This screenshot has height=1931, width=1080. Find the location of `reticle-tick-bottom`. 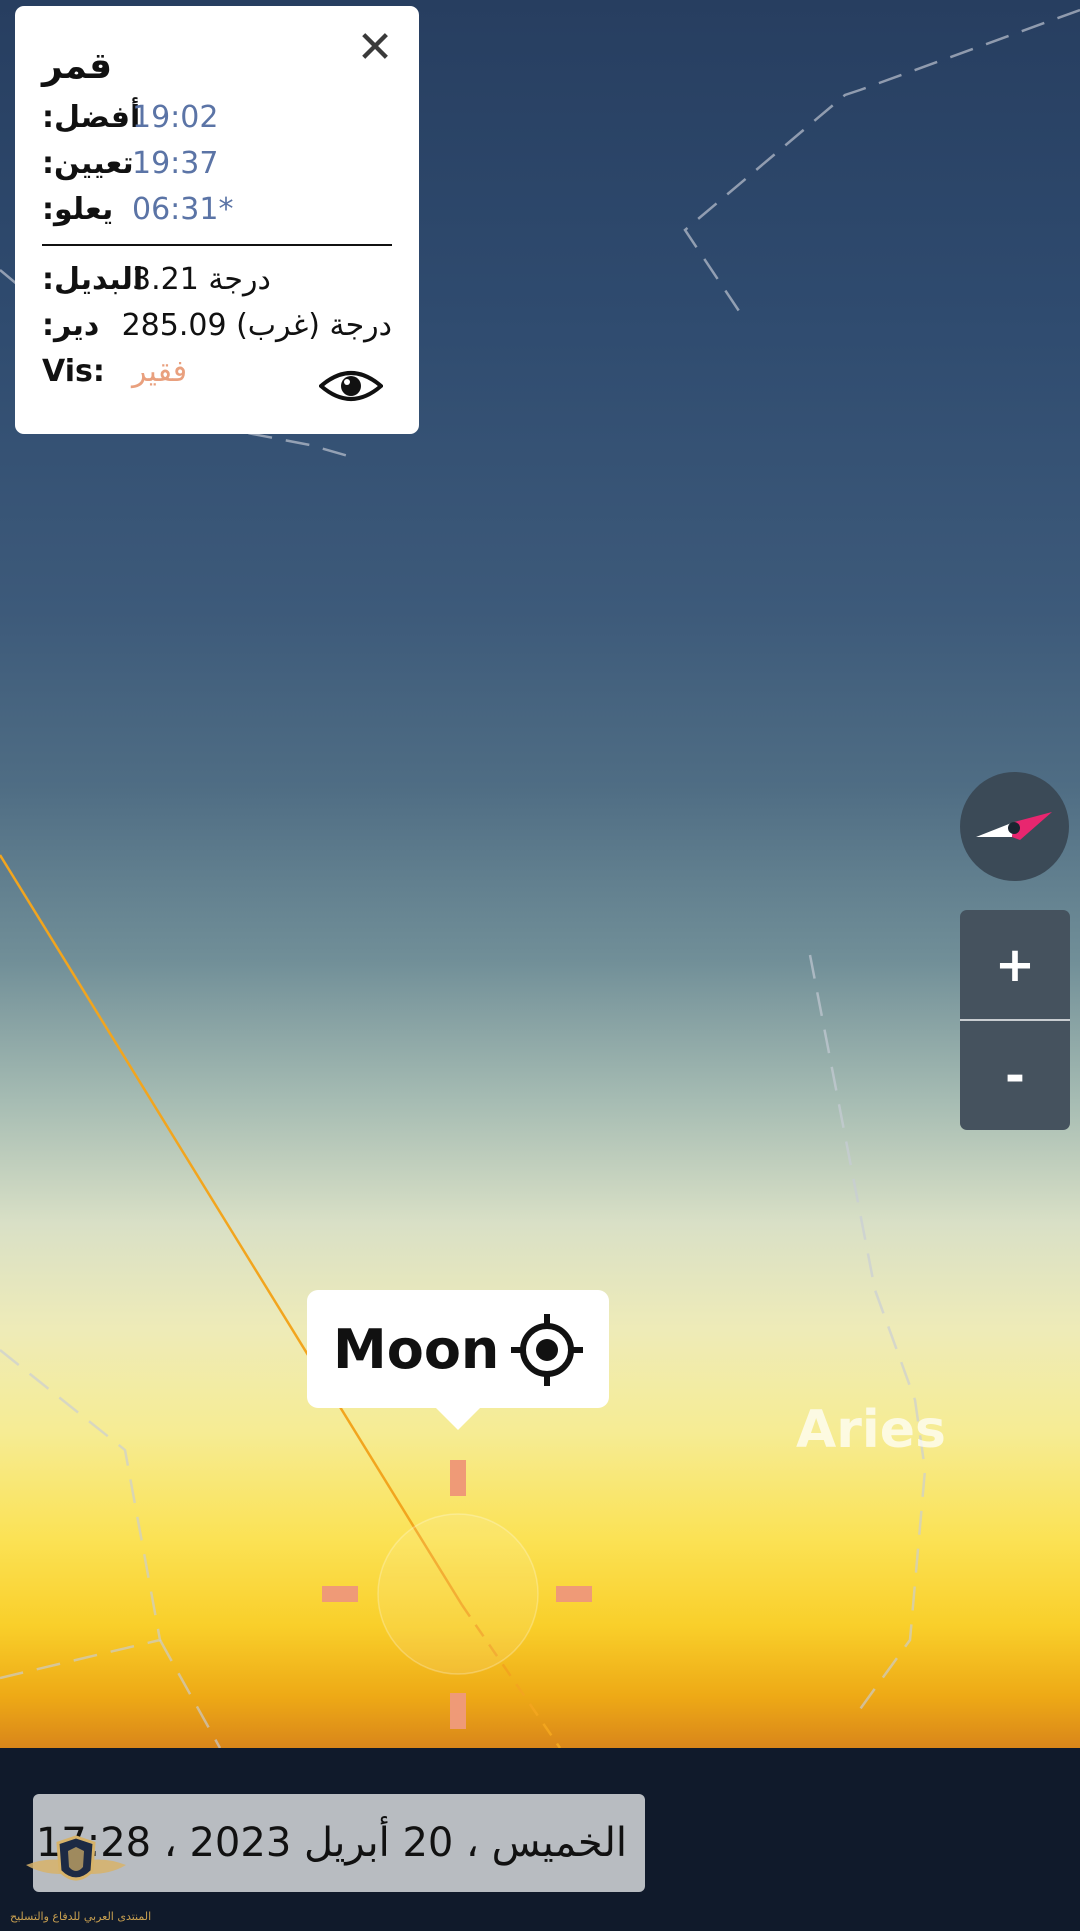

reticle-tick-bottom is located at coordinates (458, 1711).